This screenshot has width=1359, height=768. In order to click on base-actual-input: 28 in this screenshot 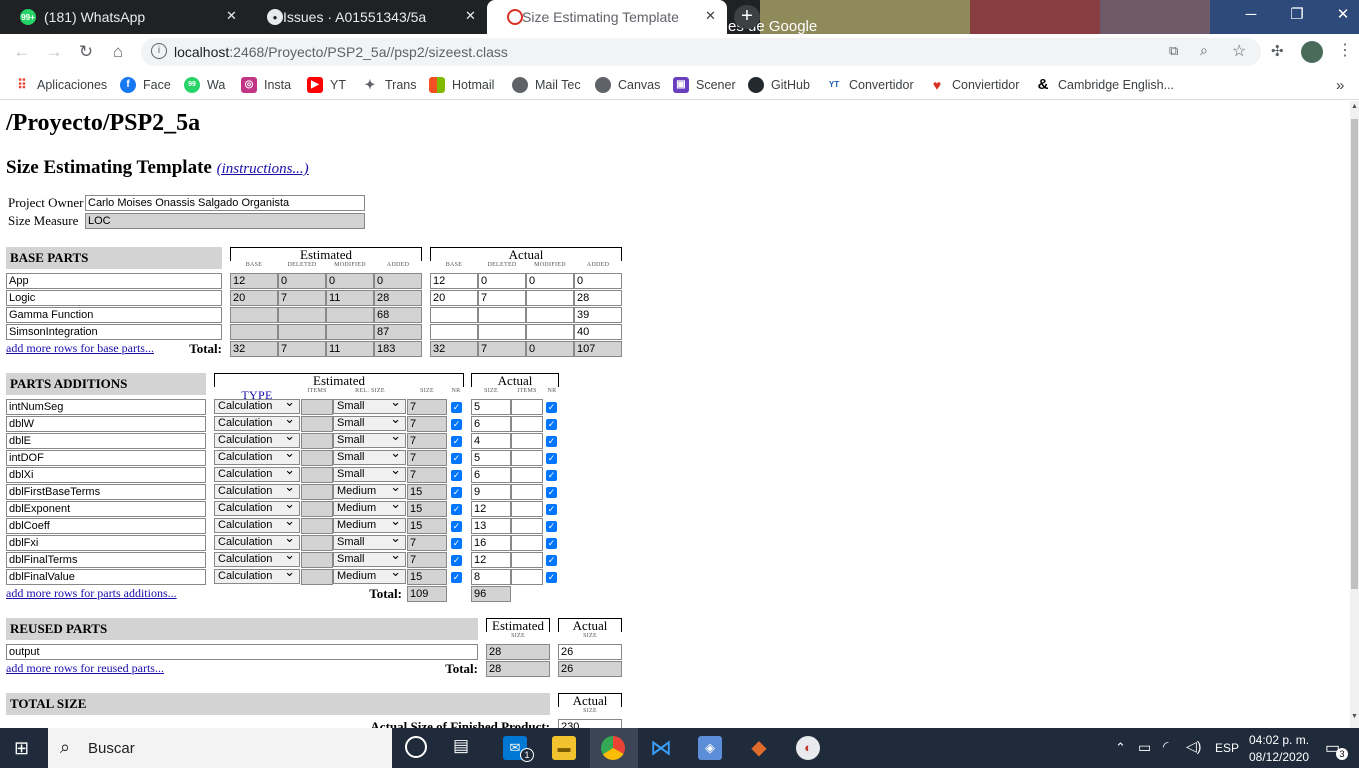, I will do `click(598, 298)`.